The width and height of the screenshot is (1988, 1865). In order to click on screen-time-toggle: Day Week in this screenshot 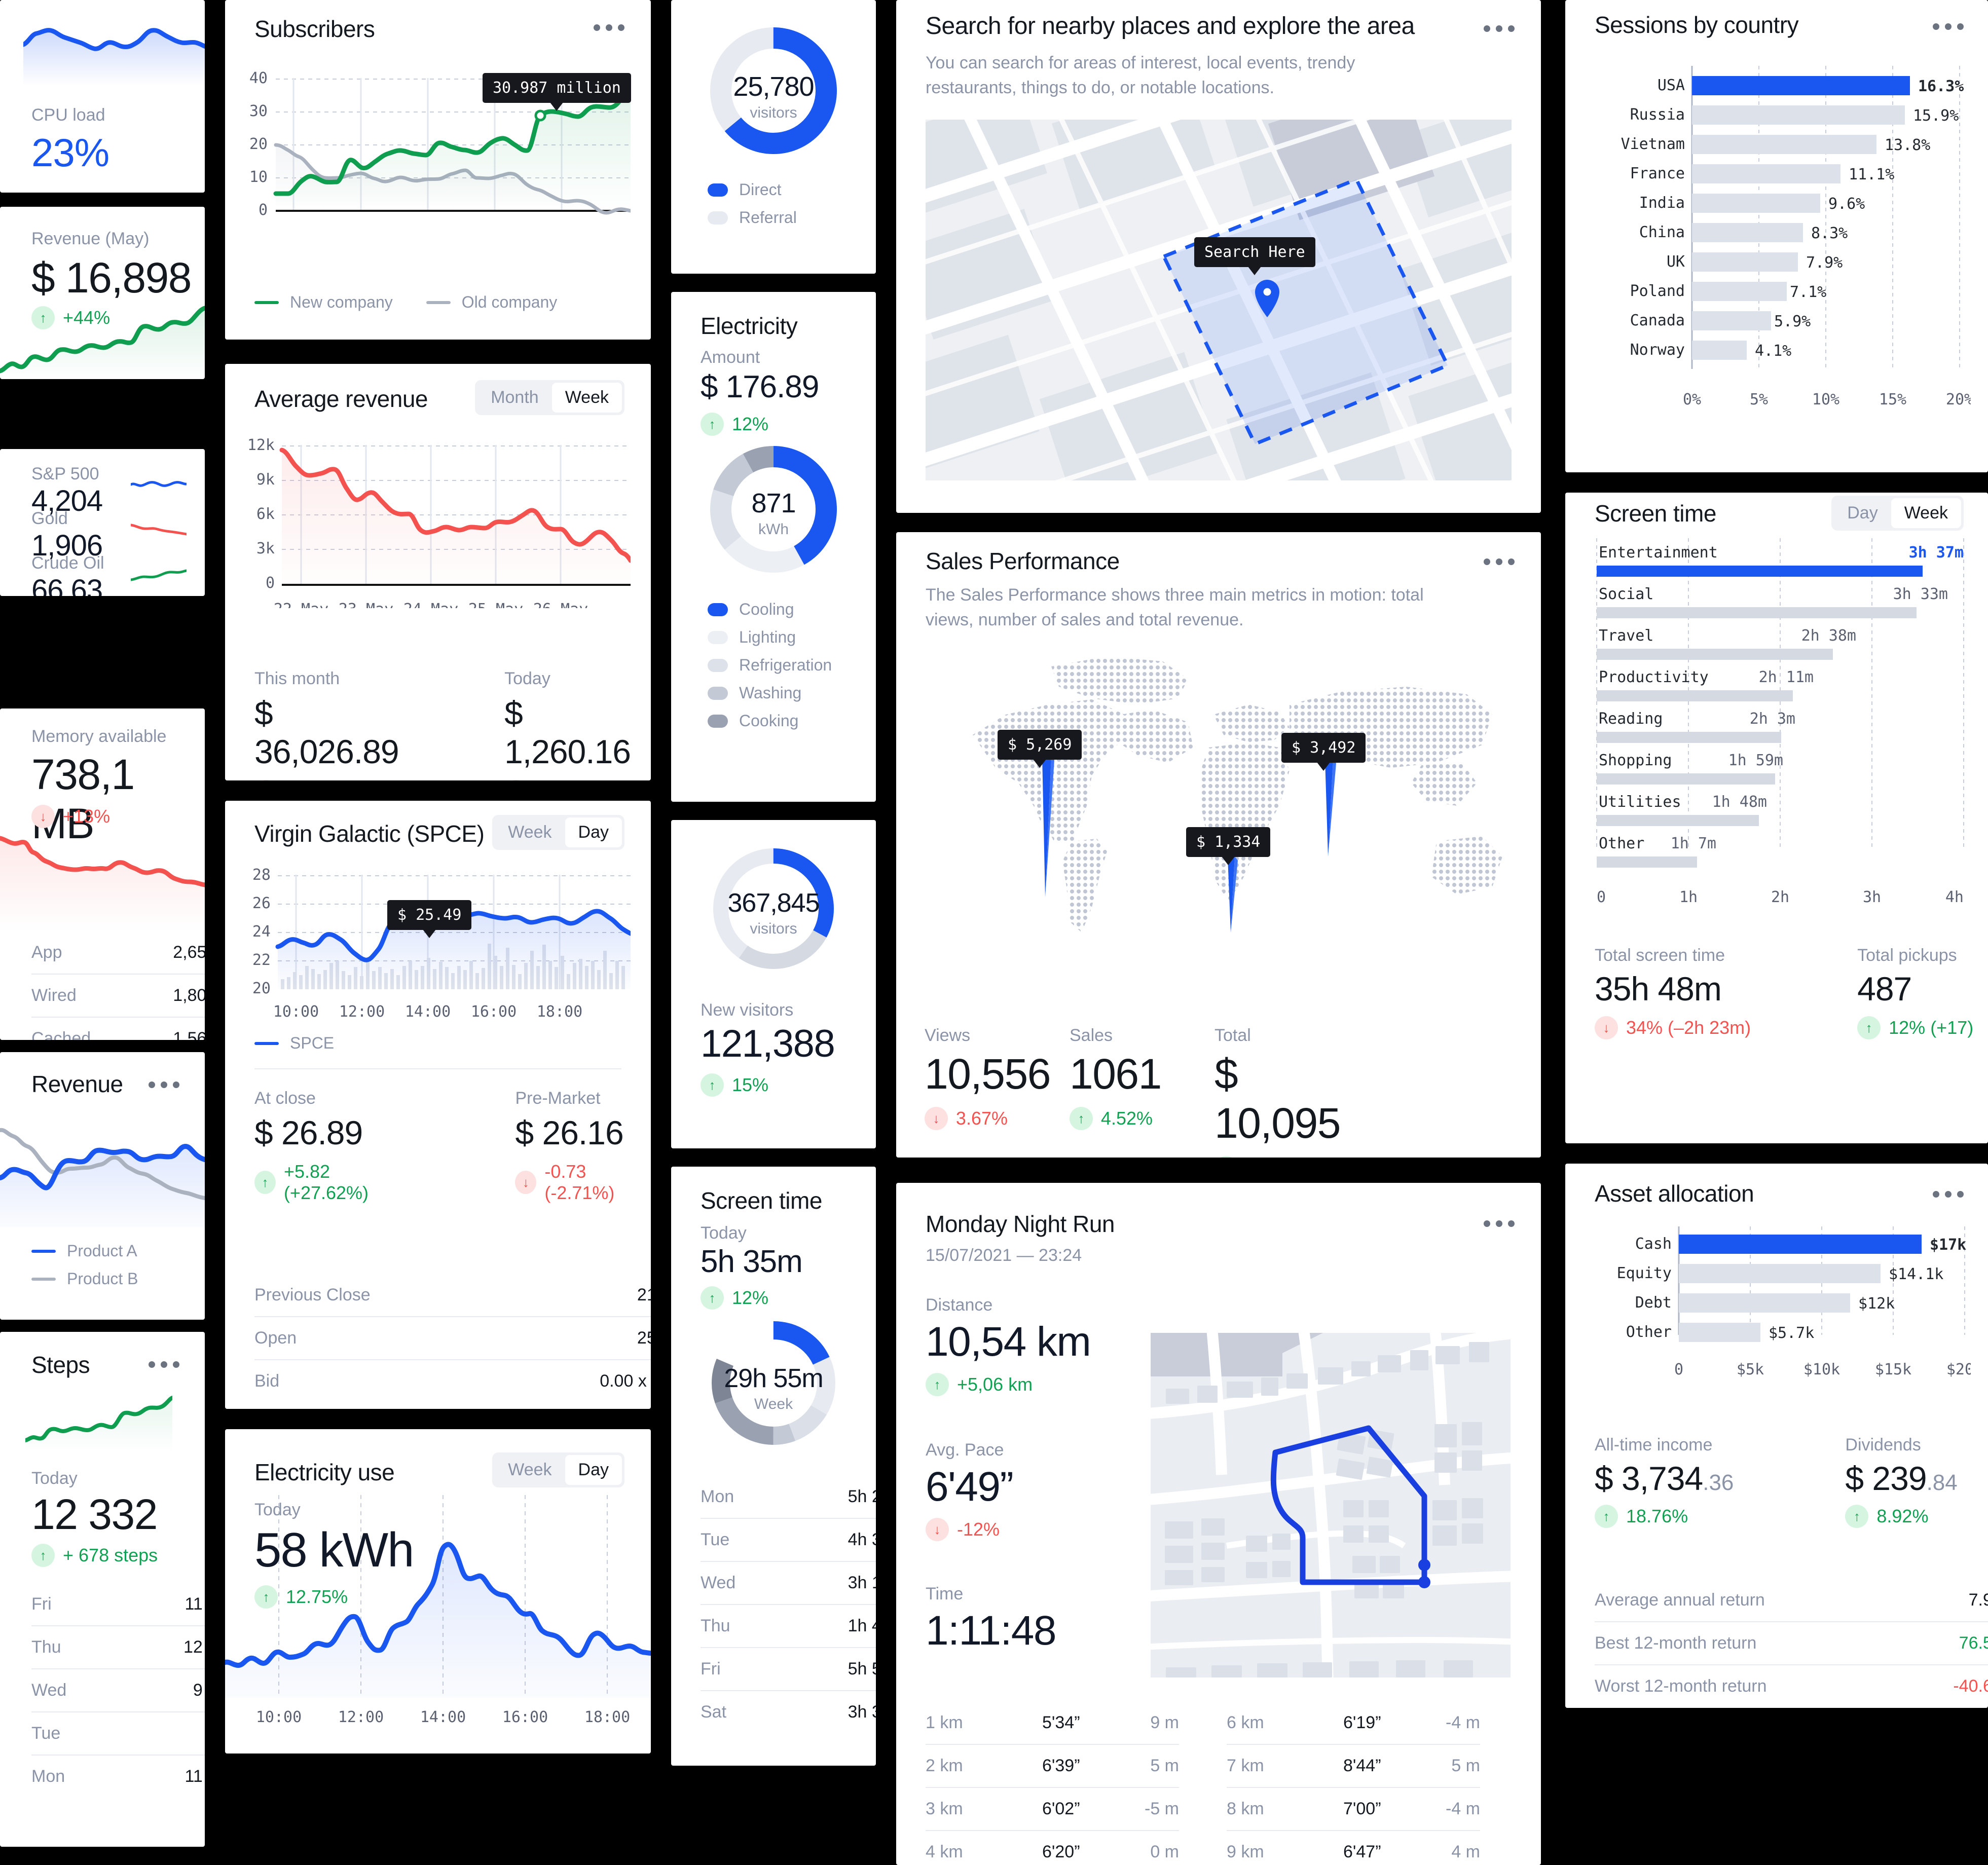, I will do `click(1898, 513)`.